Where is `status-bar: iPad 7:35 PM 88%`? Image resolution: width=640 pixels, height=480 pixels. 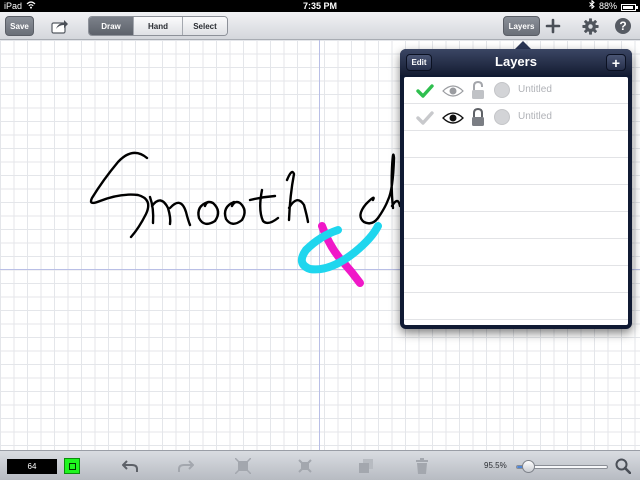
status-bar: iPad 7:35 PM 88% is located at coordinates (320, 6).